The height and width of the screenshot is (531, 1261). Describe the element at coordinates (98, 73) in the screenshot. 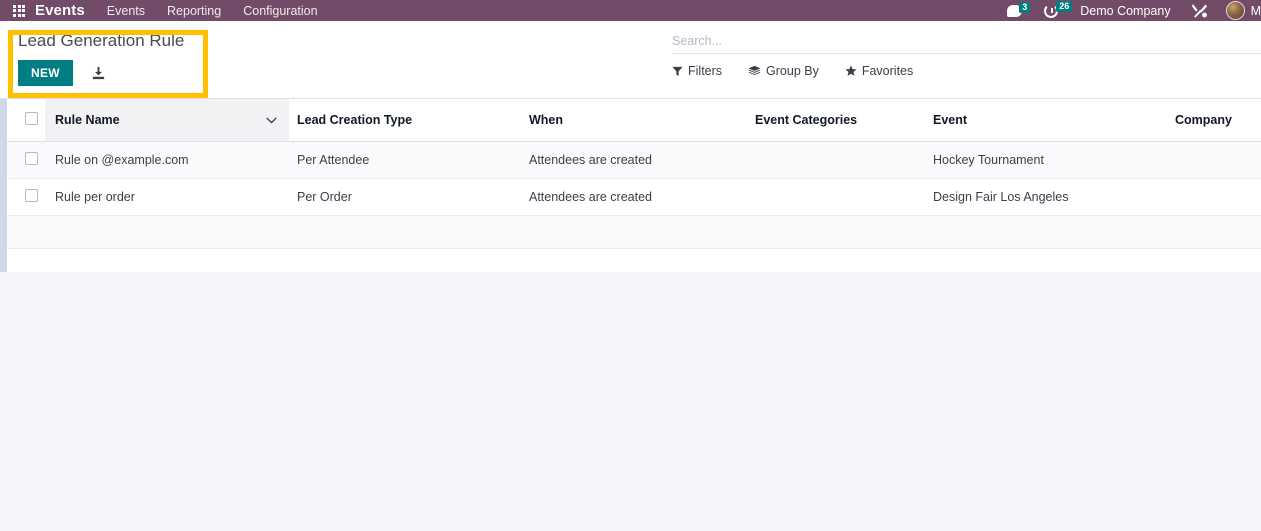

I see `download-icon` at that location.